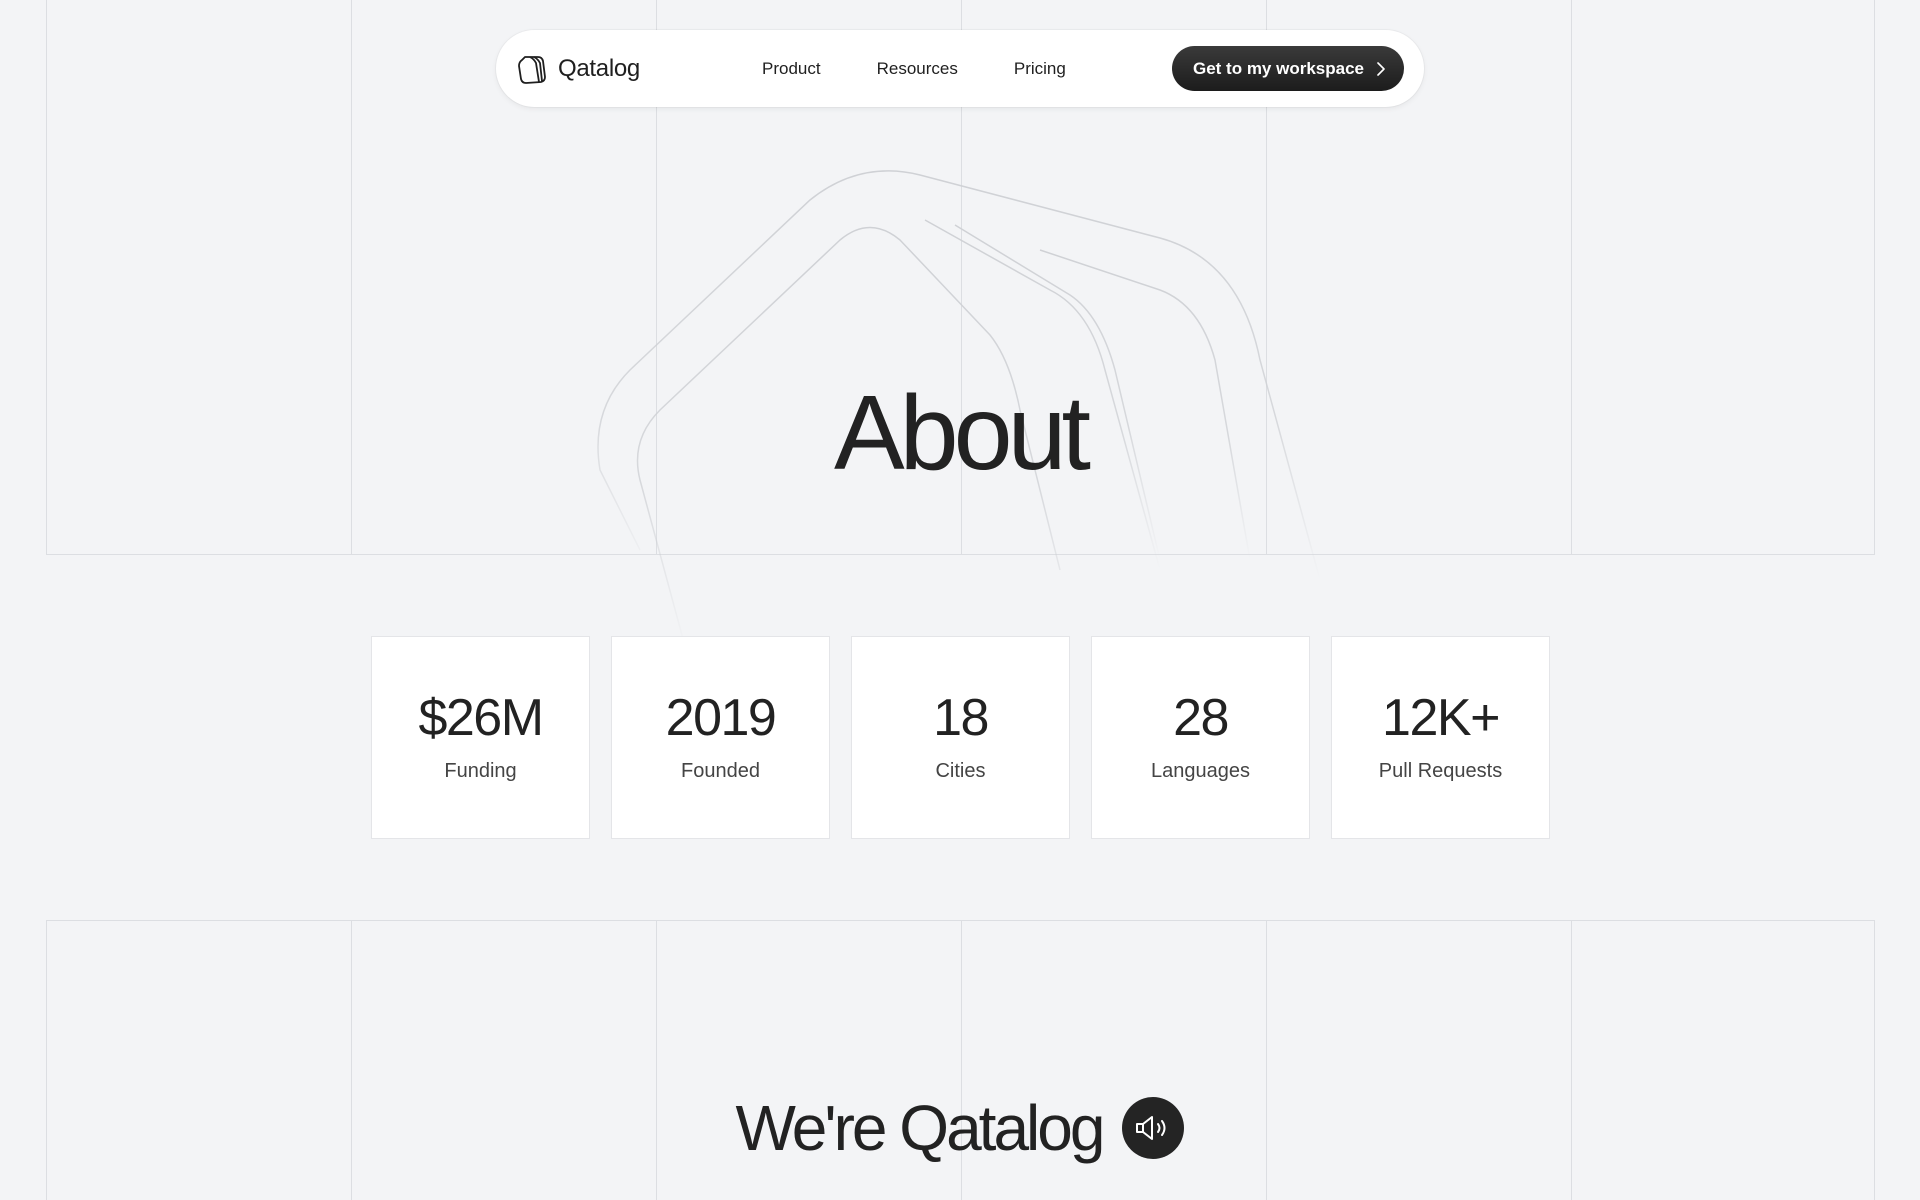 Image resolution: width=1920 pixels, height=1200 pixels. What do you see at coordinates (1381, 68) in the screenshot?
I see `chevron-right-icon` at bounding box center [1381, 68].